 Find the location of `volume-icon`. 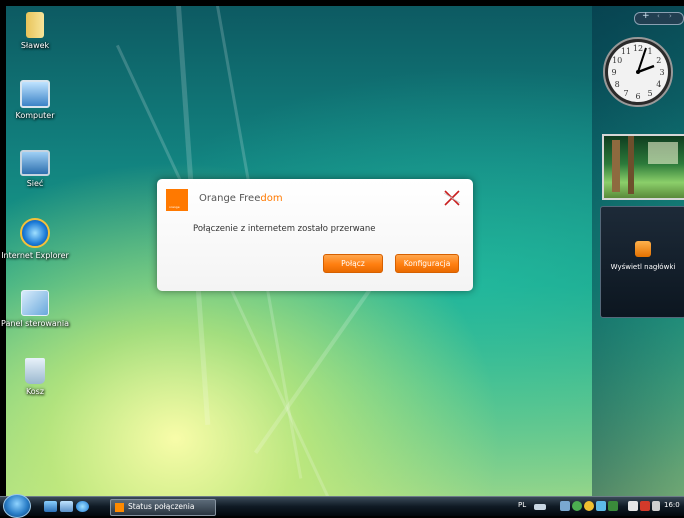

volume-icon is located at coordinates (656, 506).